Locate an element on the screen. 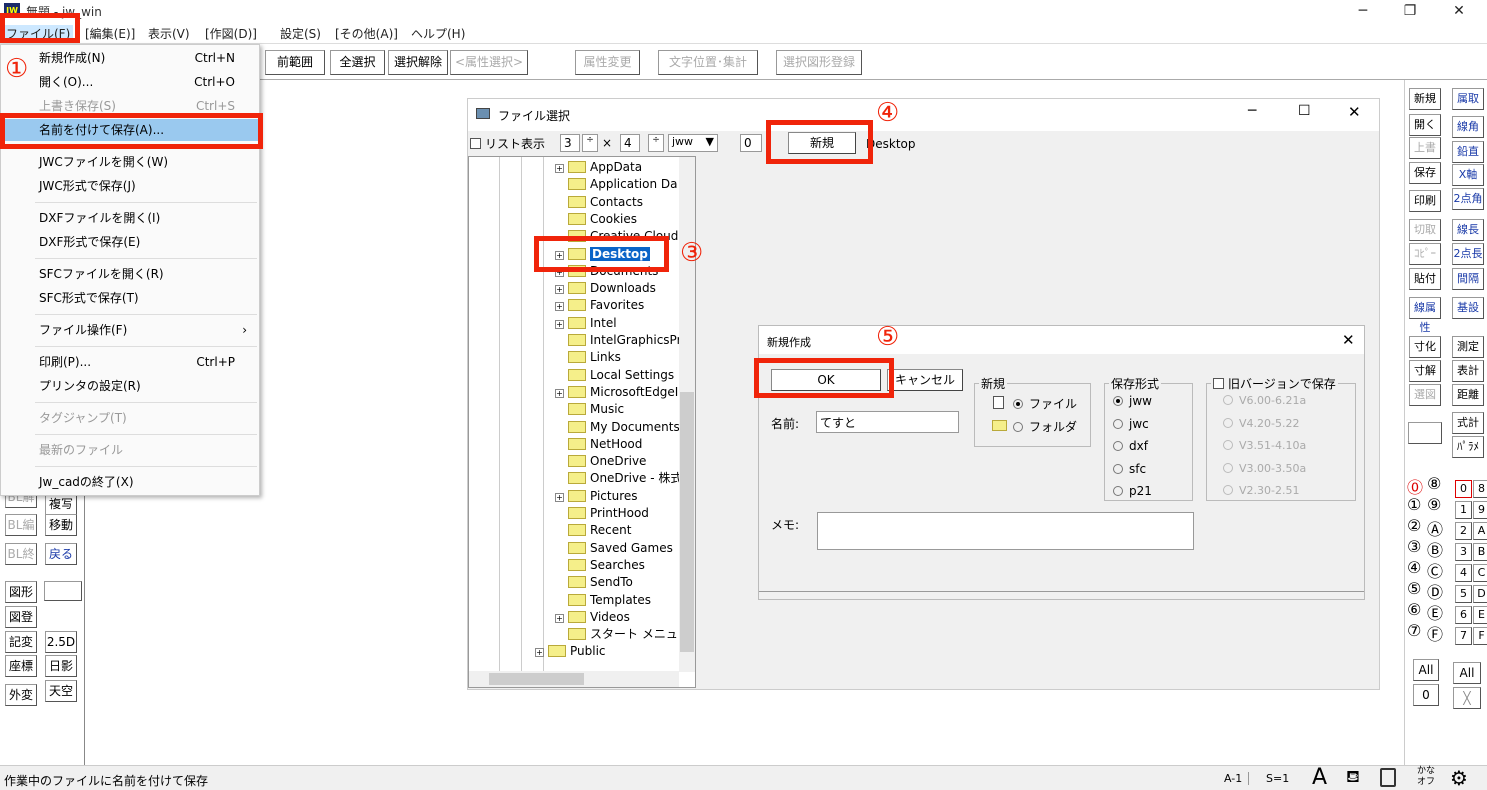 The width and height of the screenshot is (1487, 790). tree-item: OneDrive - 株式 is located at coordinates (618, 478).